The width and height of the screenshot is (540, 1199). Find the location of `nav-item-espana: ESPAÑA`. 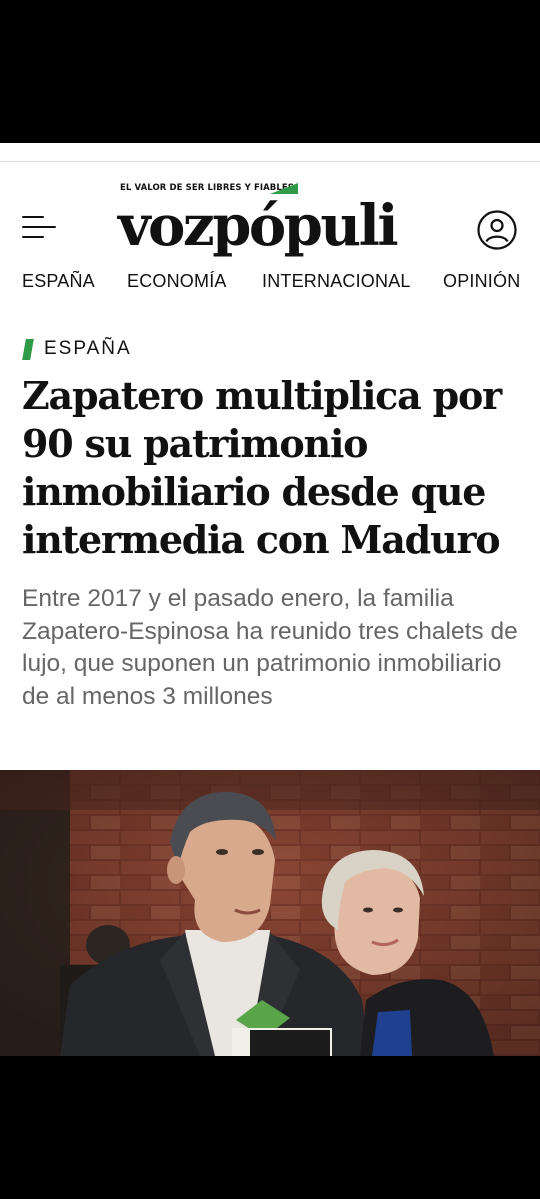

nav-item-espana: ESPAÑA is located at coordinates (58, 281).